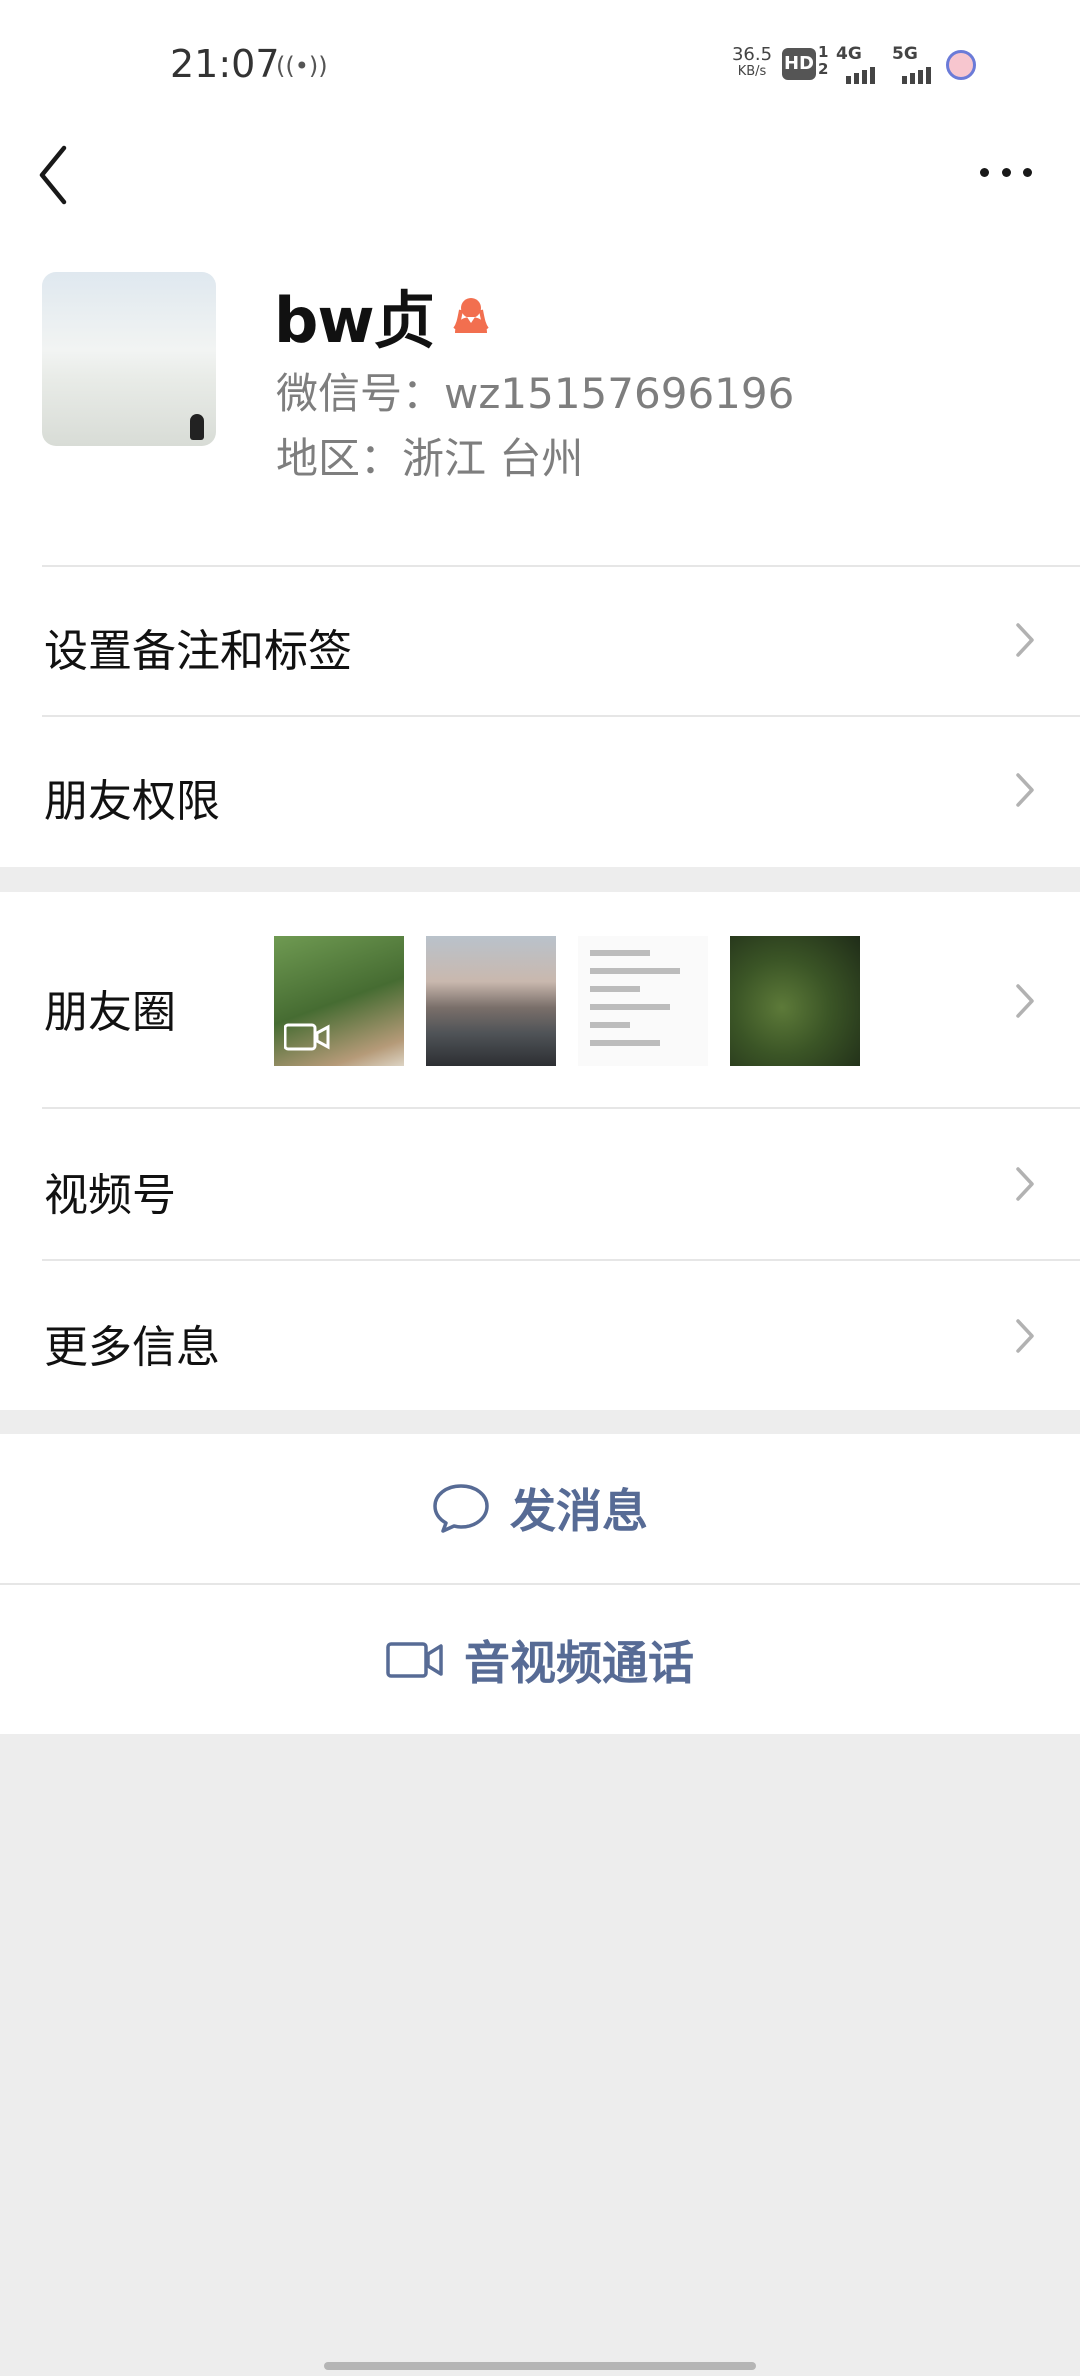 This screenshot has width=1080, height=2376. What do you see at coordinates (129, 359) in the screenshot?
I see `avatar` at bounding box center [129, 359].